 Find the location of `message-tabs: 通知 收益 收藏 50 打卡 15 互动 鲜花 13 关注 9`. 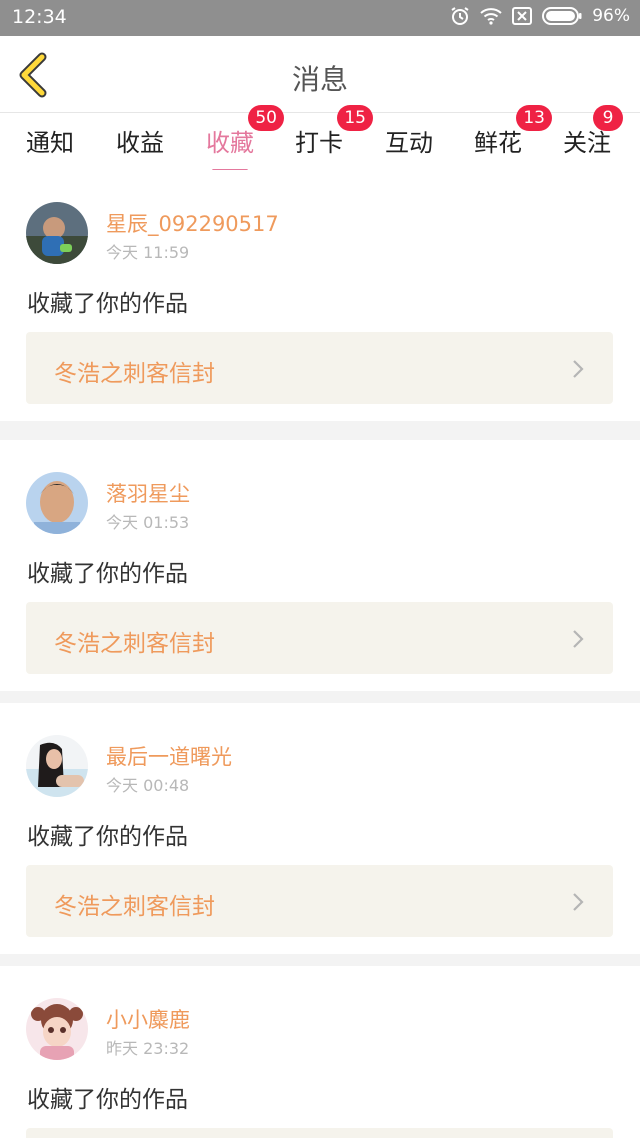

message-tabs: 通知 收益 收藏 50 打卡 15 互动 鲜花 13 关注 9 is located at coordinates (320, 138).